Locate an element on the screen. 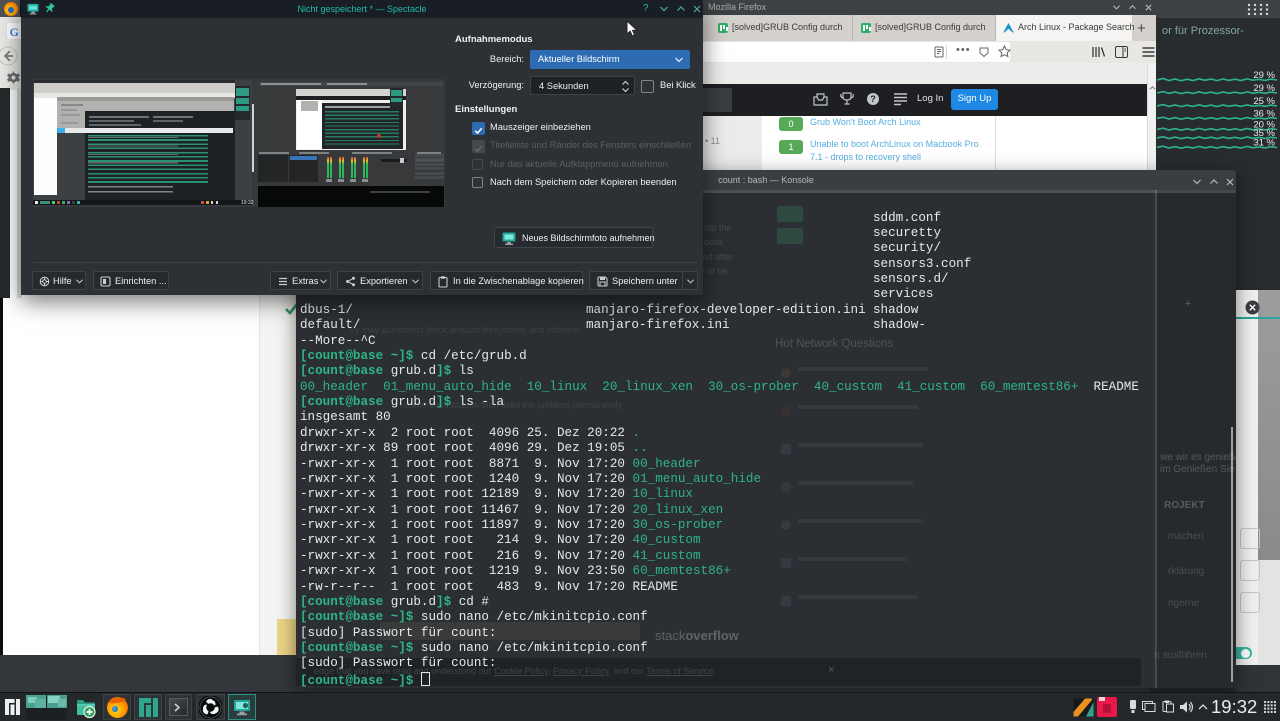  svg-text: 31 % is located at coordinates (1264, 143).